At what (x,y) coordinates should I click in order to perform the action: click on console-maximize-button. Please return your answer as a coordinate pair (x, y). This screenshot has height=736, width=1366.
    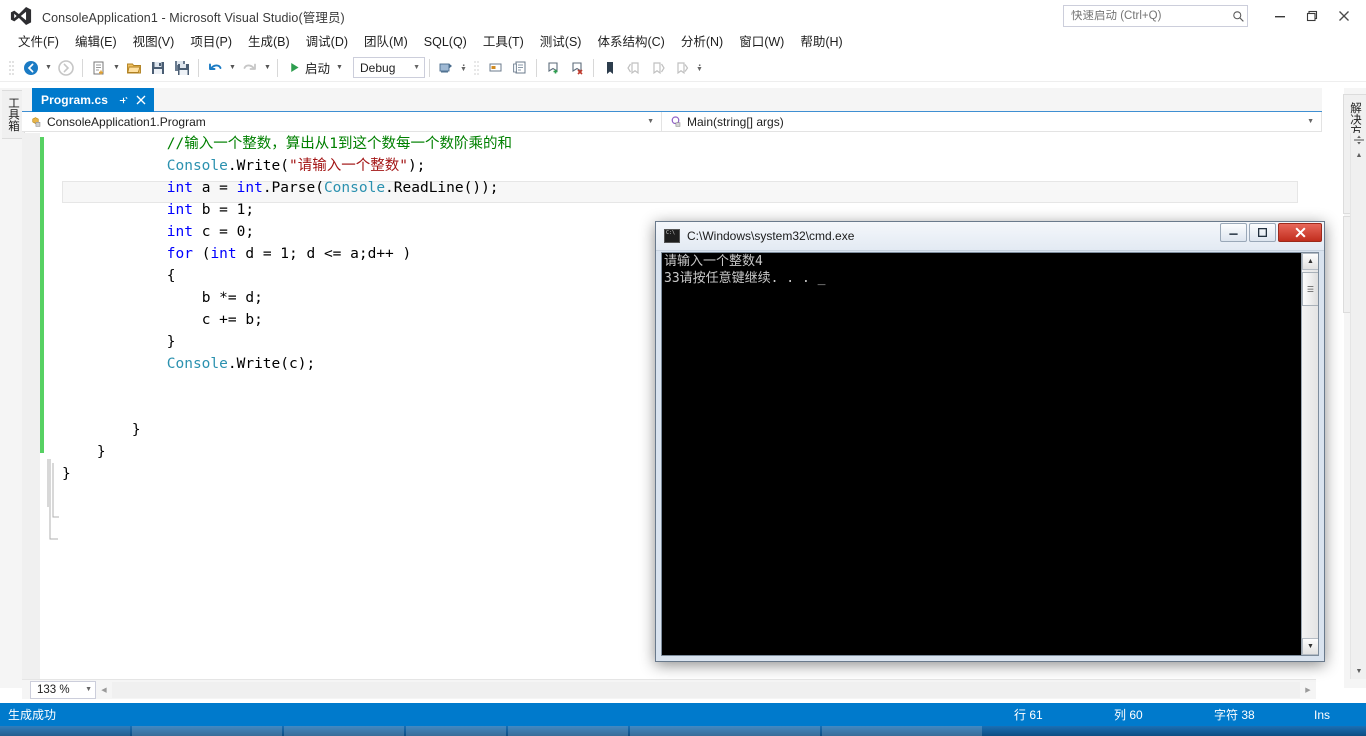
    Looking at the image, I should click on (1262, 232).